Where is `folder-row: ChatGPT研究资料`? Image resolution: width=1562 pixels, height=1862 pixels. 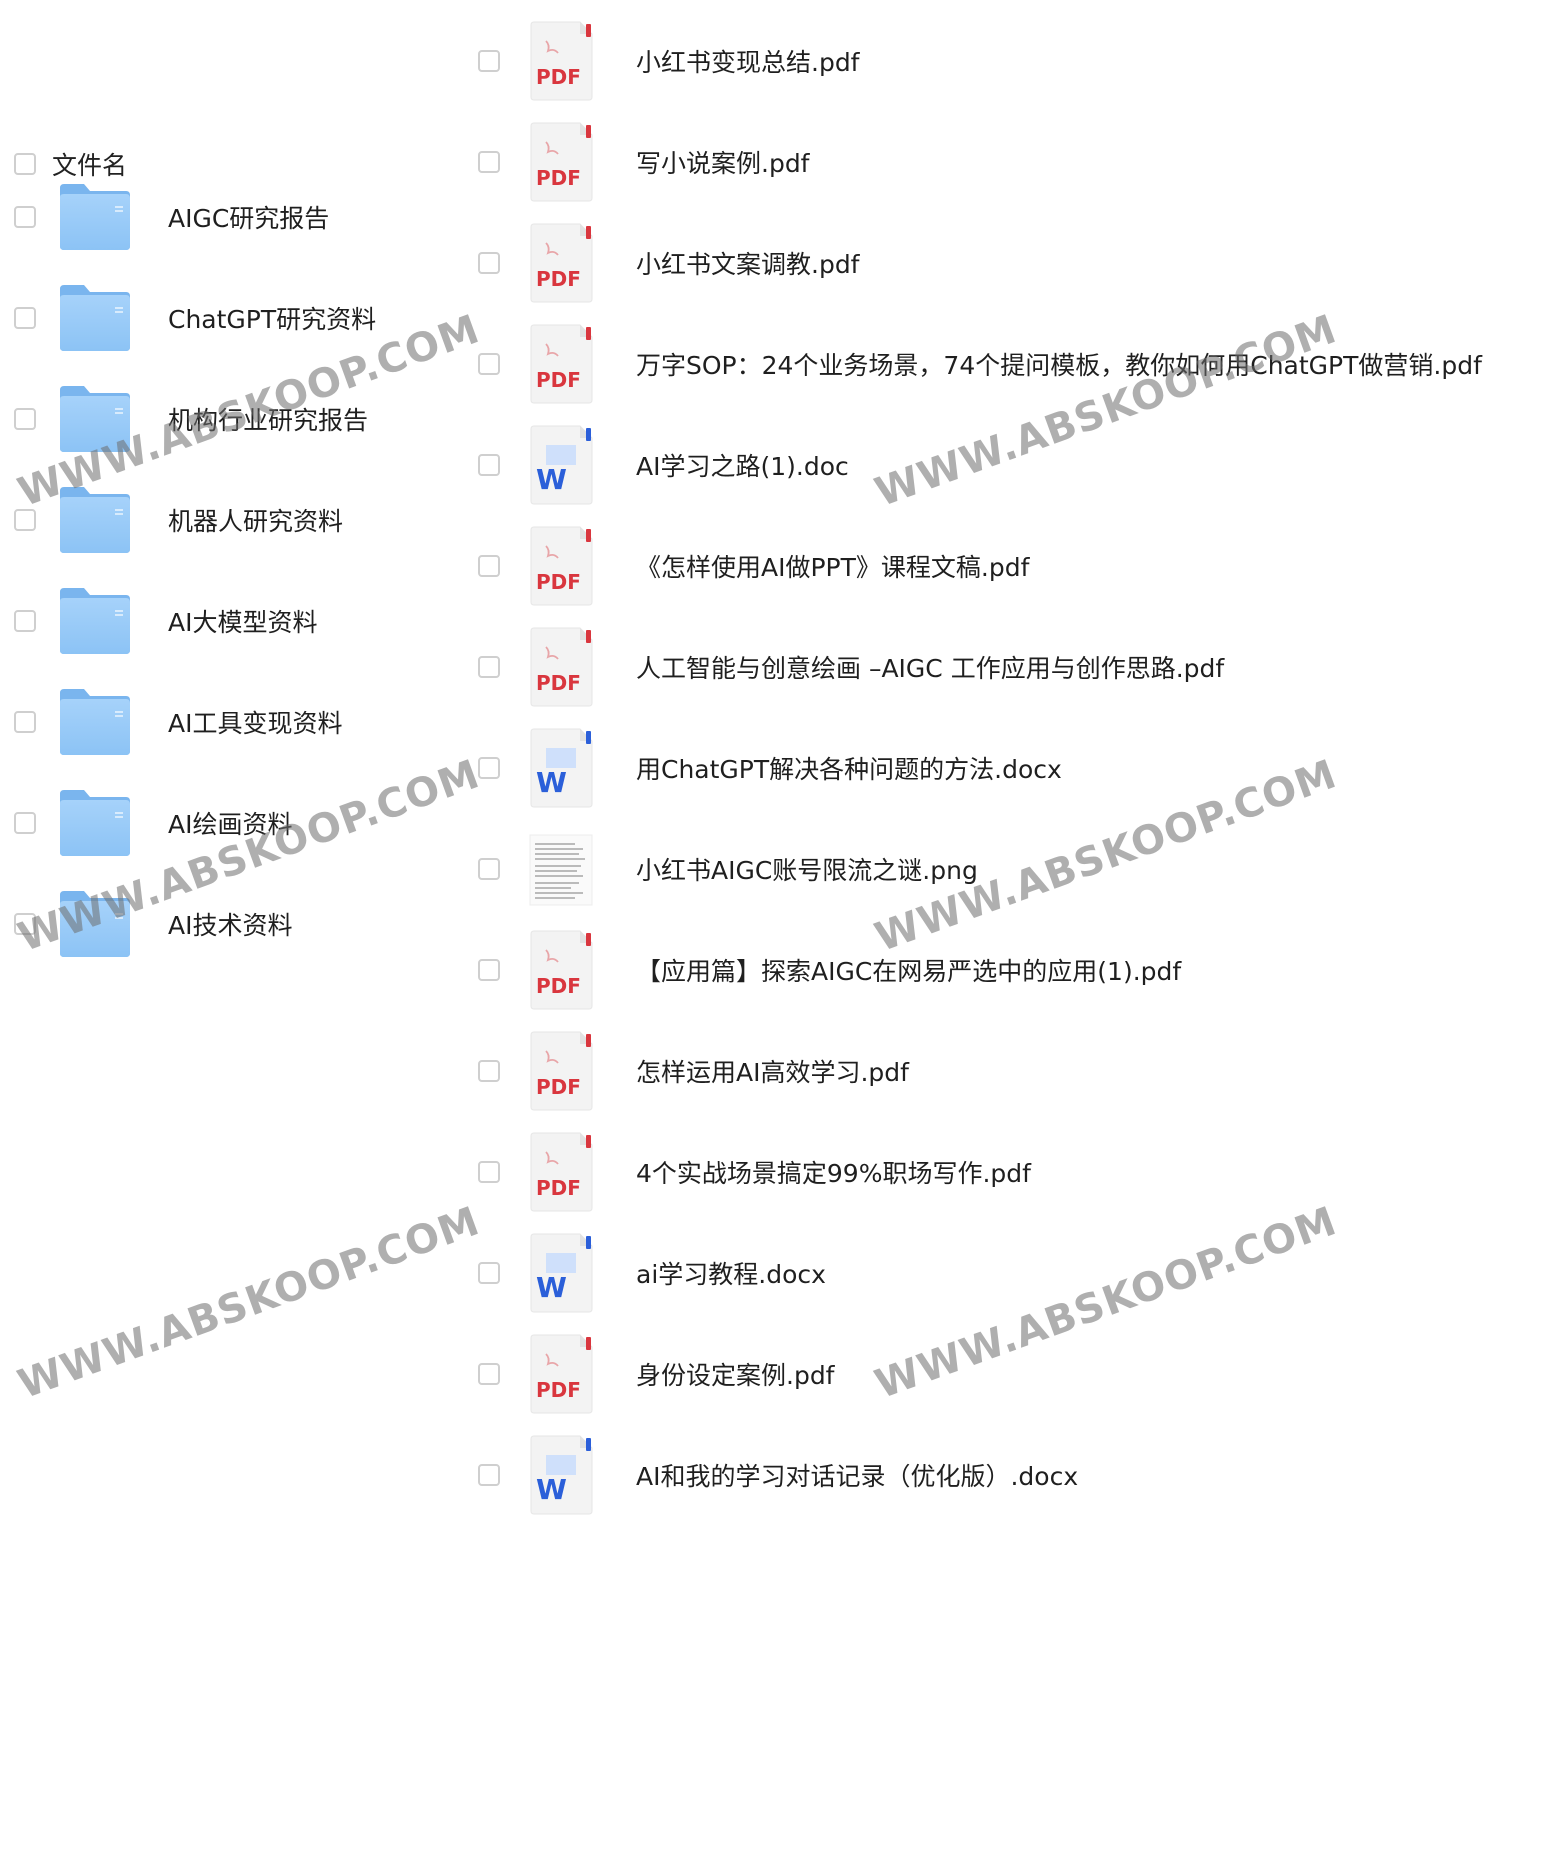 folder-row: ChatGPT研究资料 is located at coordinates (195, 318).